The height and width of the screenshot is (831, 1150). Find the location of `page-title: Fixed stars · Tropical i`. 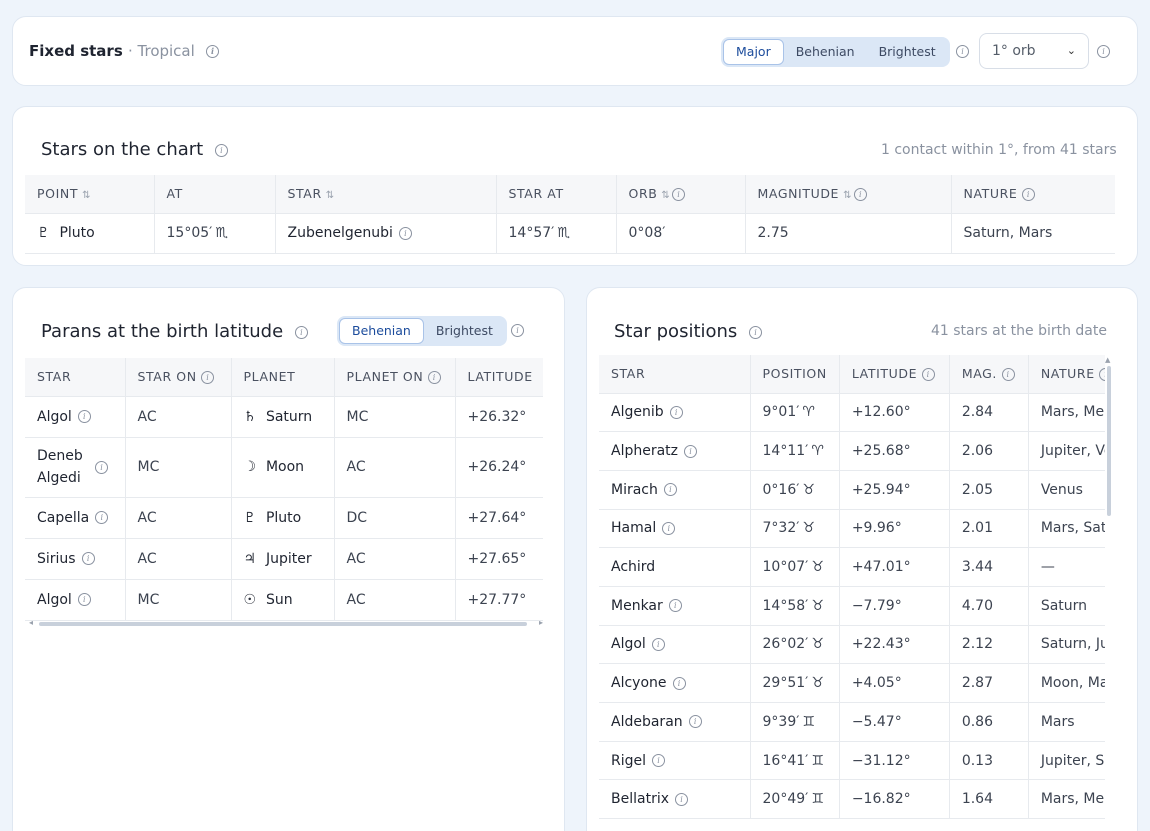

page-title: Fixed stars · Tropical i is located at coordinates (124, 51).